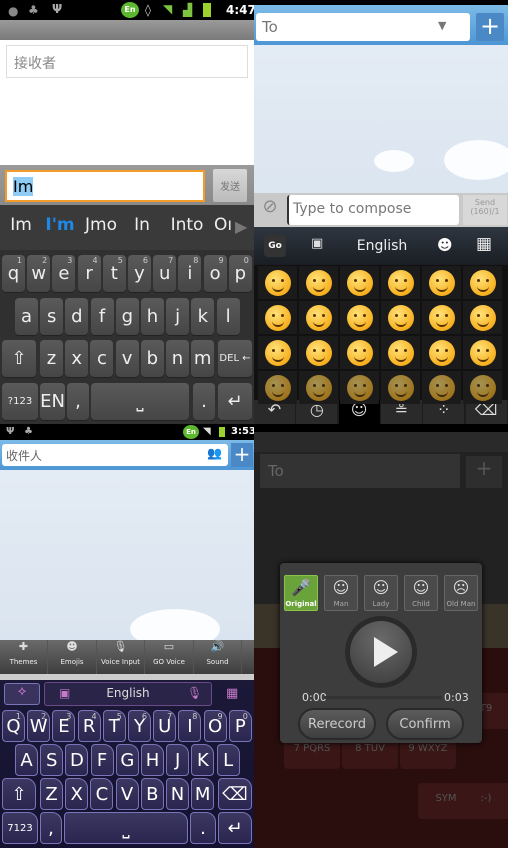  Describe the element at coordinates (194, 693) in the screenshot. I see `microphone-icon: 🎙` at that location.